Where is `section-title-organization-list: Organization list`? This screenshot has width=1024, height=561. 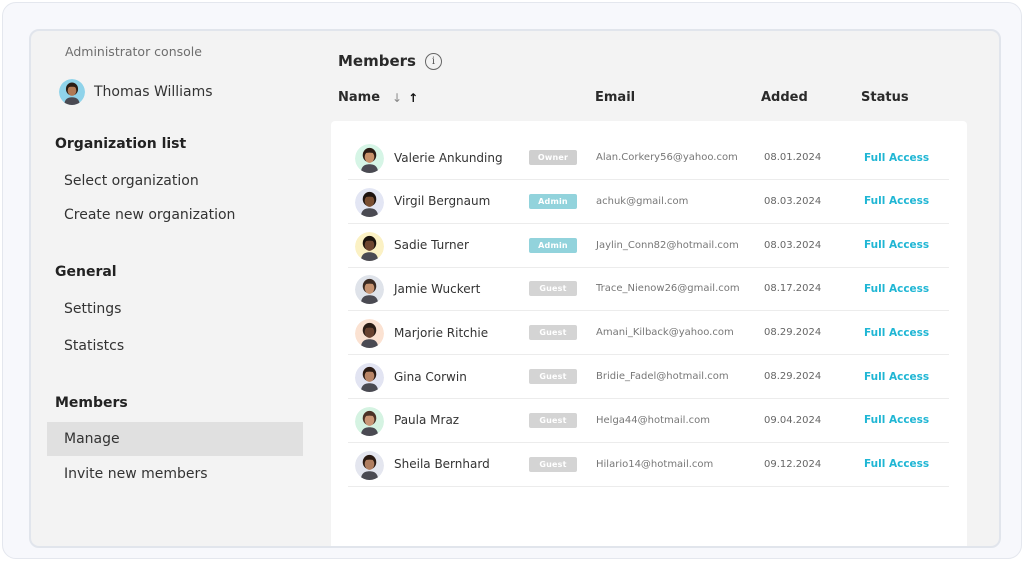 section-title-organization-list: Organization list is located at coordinates (121, 144).